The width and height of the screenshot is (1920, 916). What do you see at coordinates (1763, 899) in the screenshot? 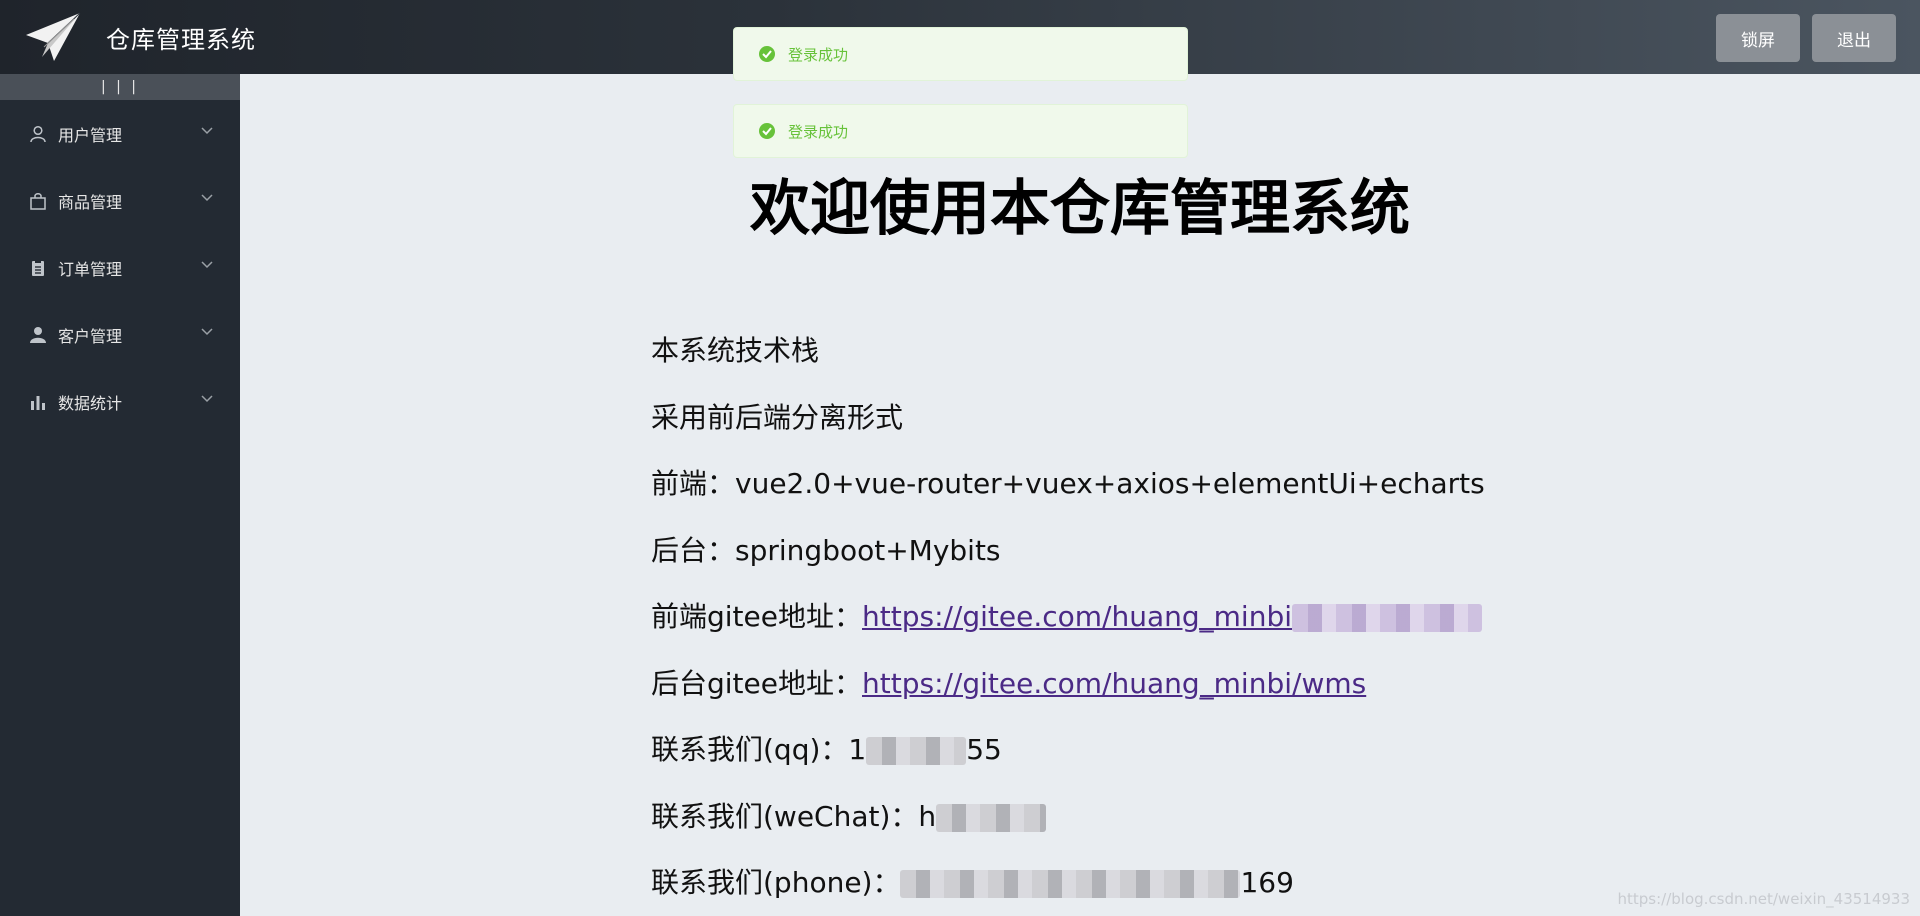
I see `watermark: https://blog.csdn.net/weixin_43514933` at bounding box center [1763, 899].